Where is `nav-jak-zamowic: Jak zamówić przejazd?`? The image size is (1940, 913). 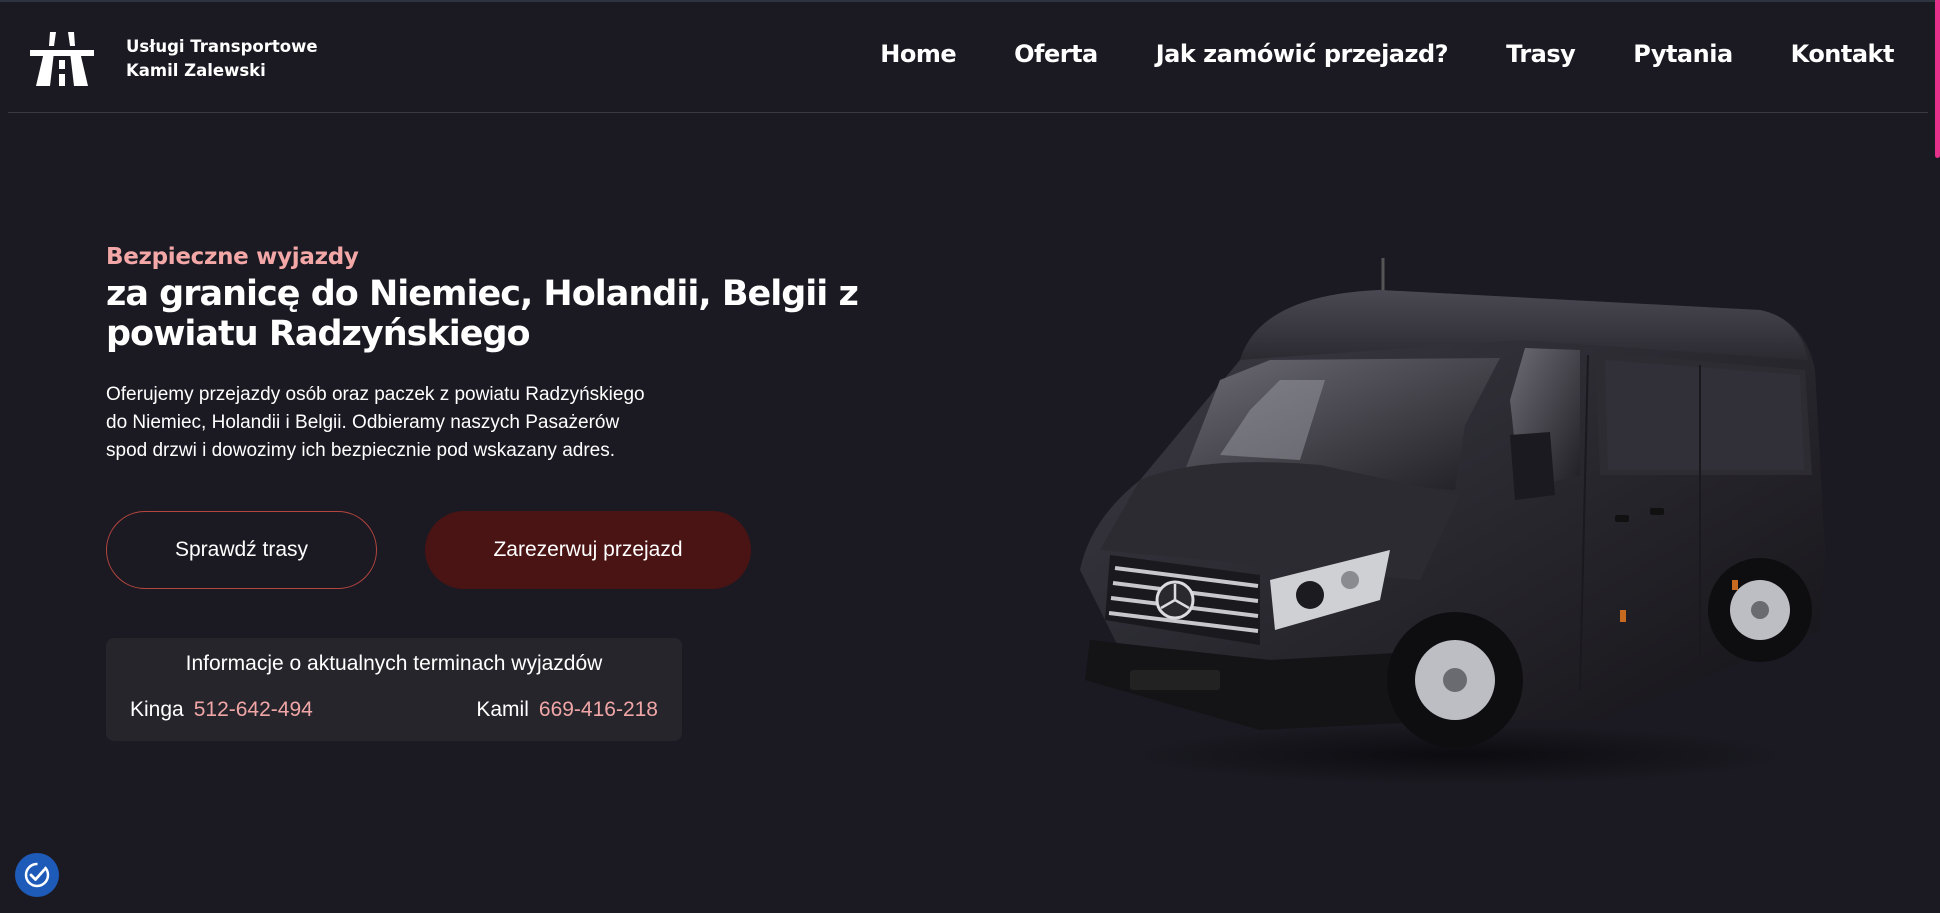 nav-jak-zamowic: Jak zamówić przejazd? is located at coordinates (1302, 54).